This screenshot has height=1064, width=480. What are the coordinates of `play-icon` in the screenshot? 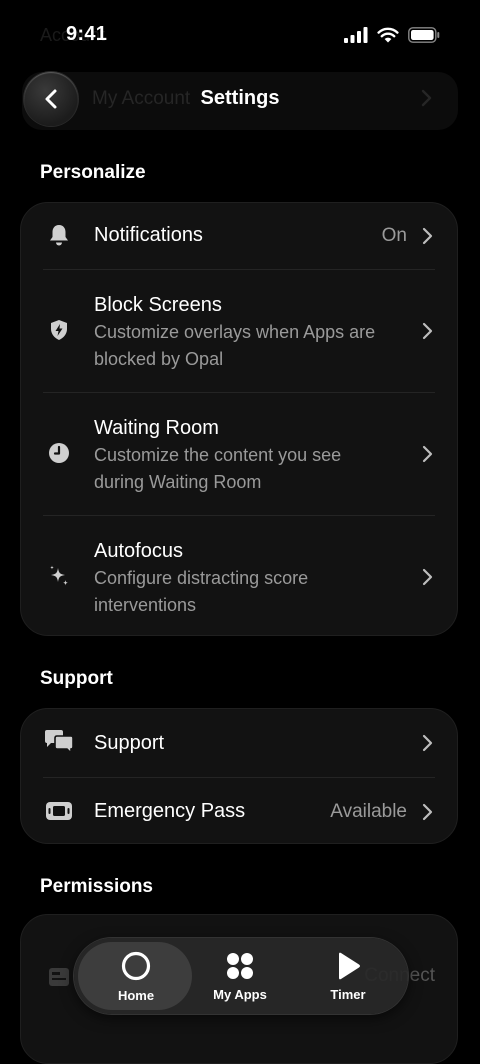 It's located at (349, 965).